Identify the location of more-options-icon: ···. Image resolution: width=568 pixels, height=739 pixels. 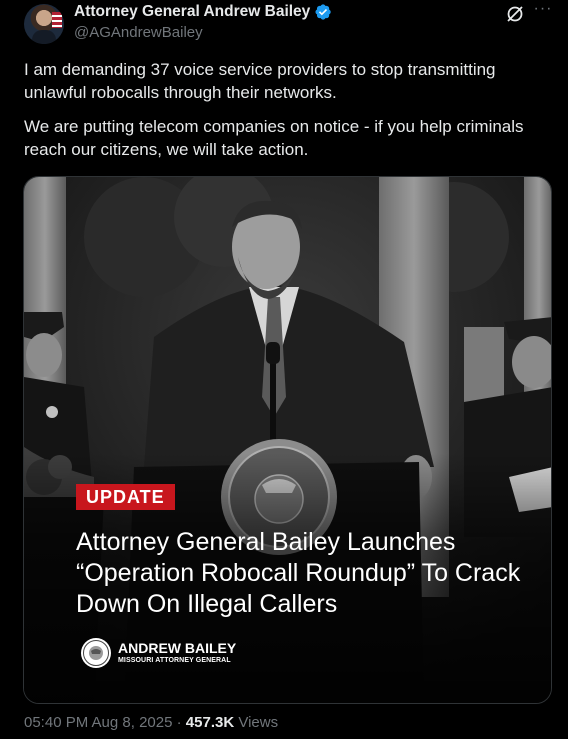
(543, 11).